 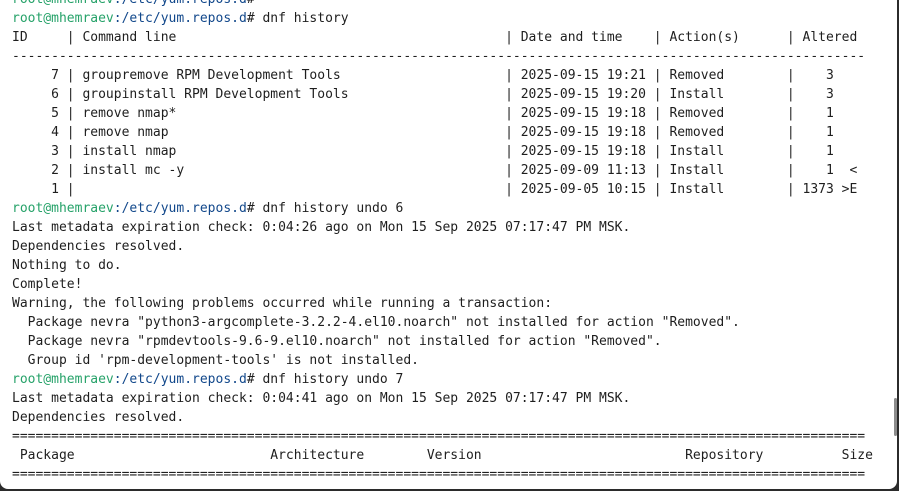 I want to click on prompt-command: dnf history undo 7, so click(x=329, y=379).